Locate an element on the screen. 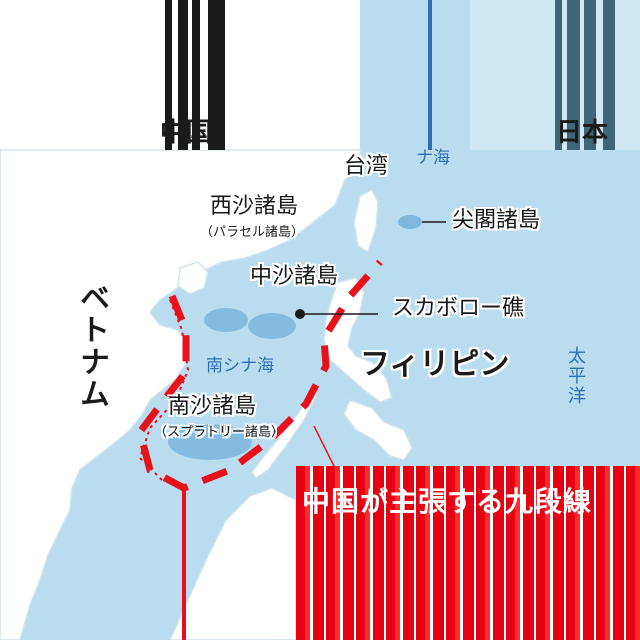 This screenshot has height=640, width=640. nine-dash-line-callout: 中国が主張する九段線 is located at coordinates (468, 553).